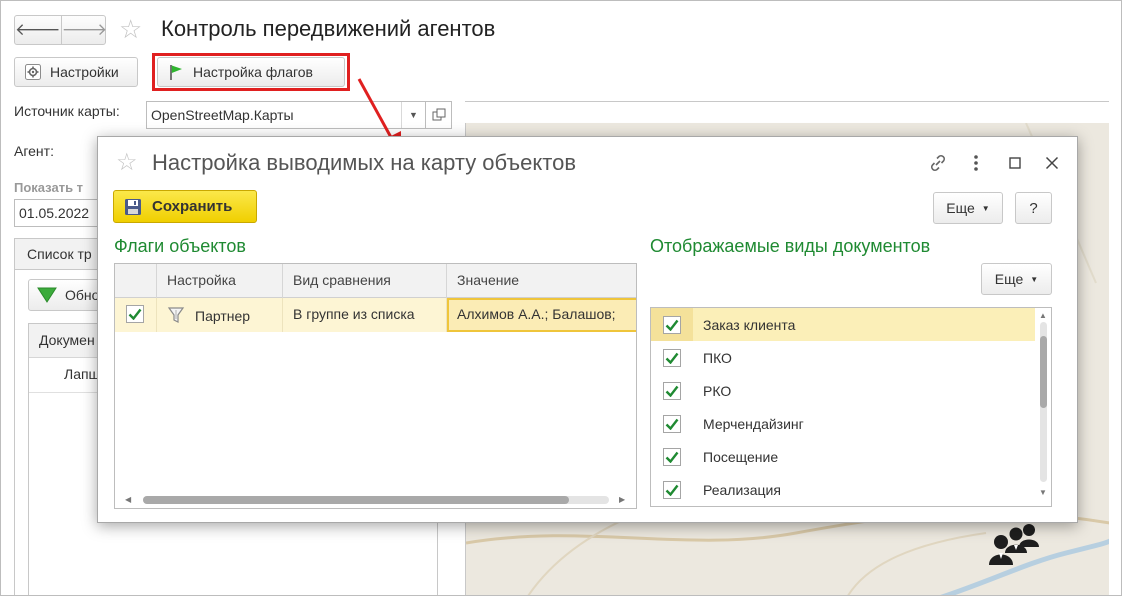  I want to click on scroll-right-icon: ▶, so click(622, 499).